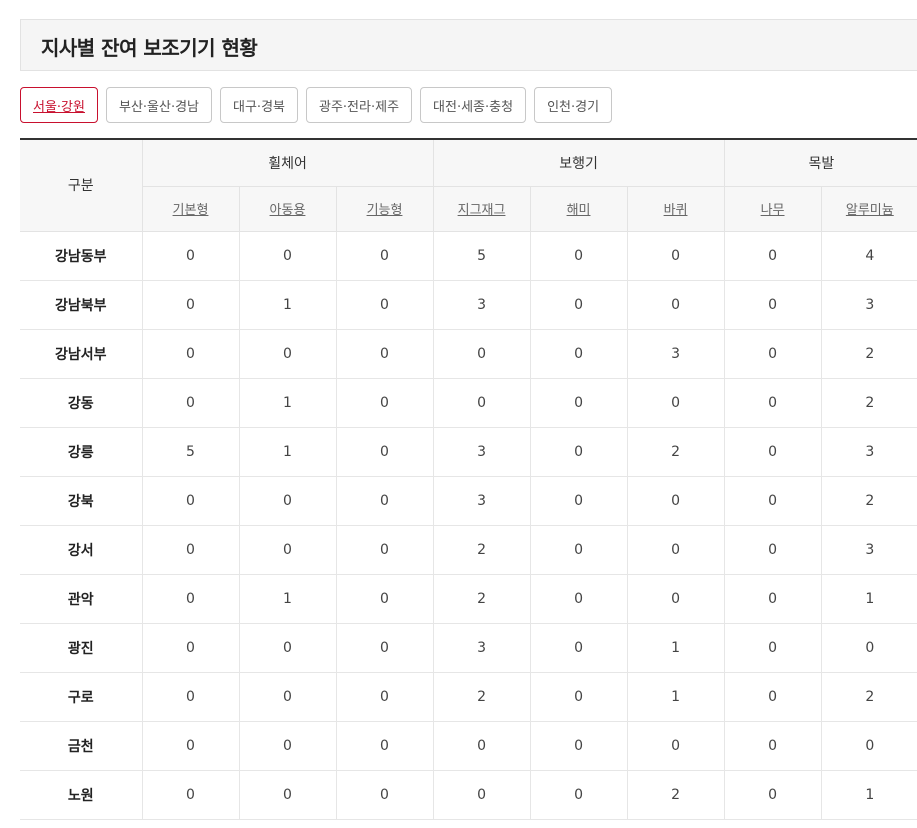 The height and width of the screenshot is (828, 917). What do you see at coordinates (468, 403) in the screenshot?
I see `table-row: 강동 0 1 0 0 0 0 0 2` at bounding box center [468, 403].